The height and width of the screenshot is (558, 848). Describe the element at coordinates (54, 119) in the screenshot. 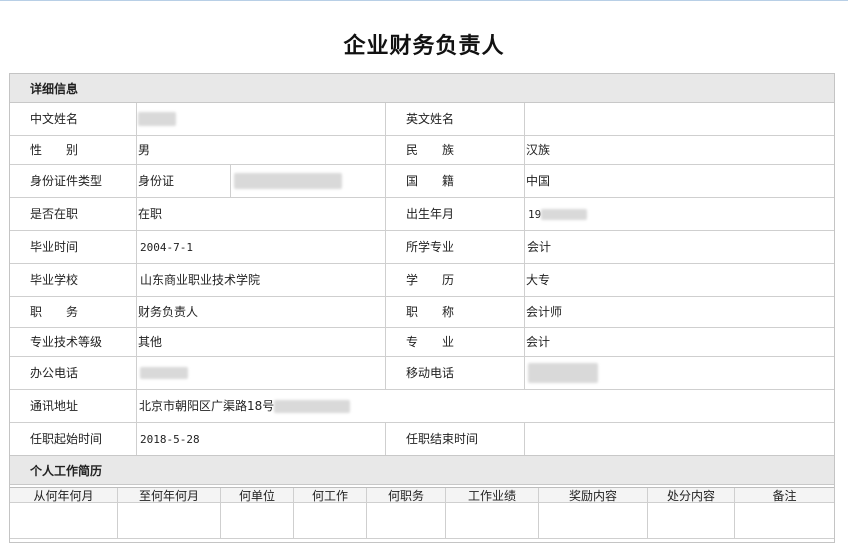

I see `label-chinese-name: 中文姓名` at that location.